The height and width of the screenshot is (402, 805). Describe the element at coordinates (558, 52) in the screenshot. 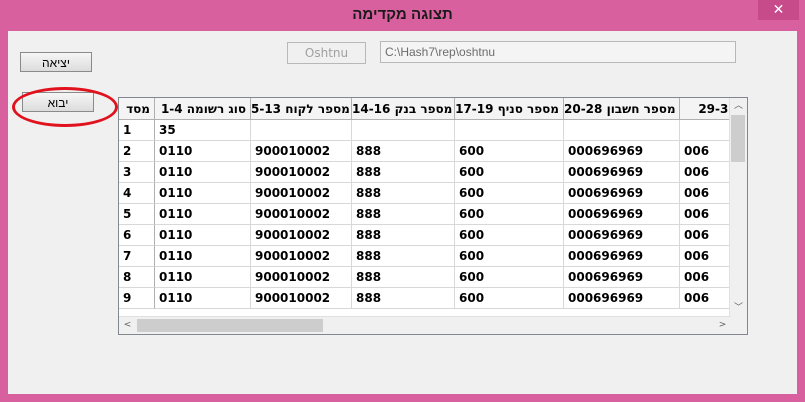

I see `path-field: C:\Hash7\rep\oshtnu` at that location.